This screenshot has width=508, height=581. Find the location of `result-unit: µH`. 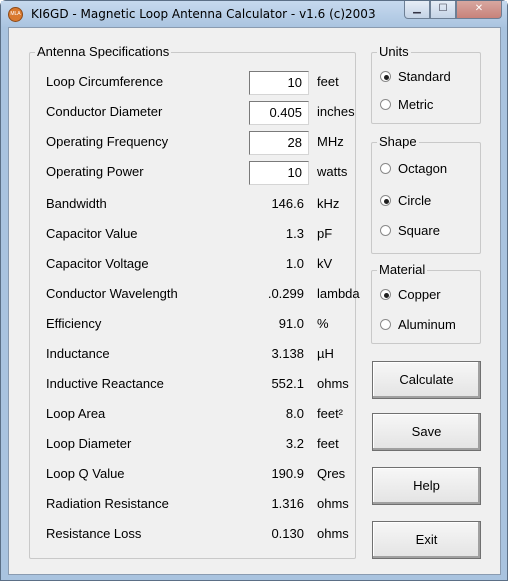

result-unit: µH is located at coordinates (325, 353).